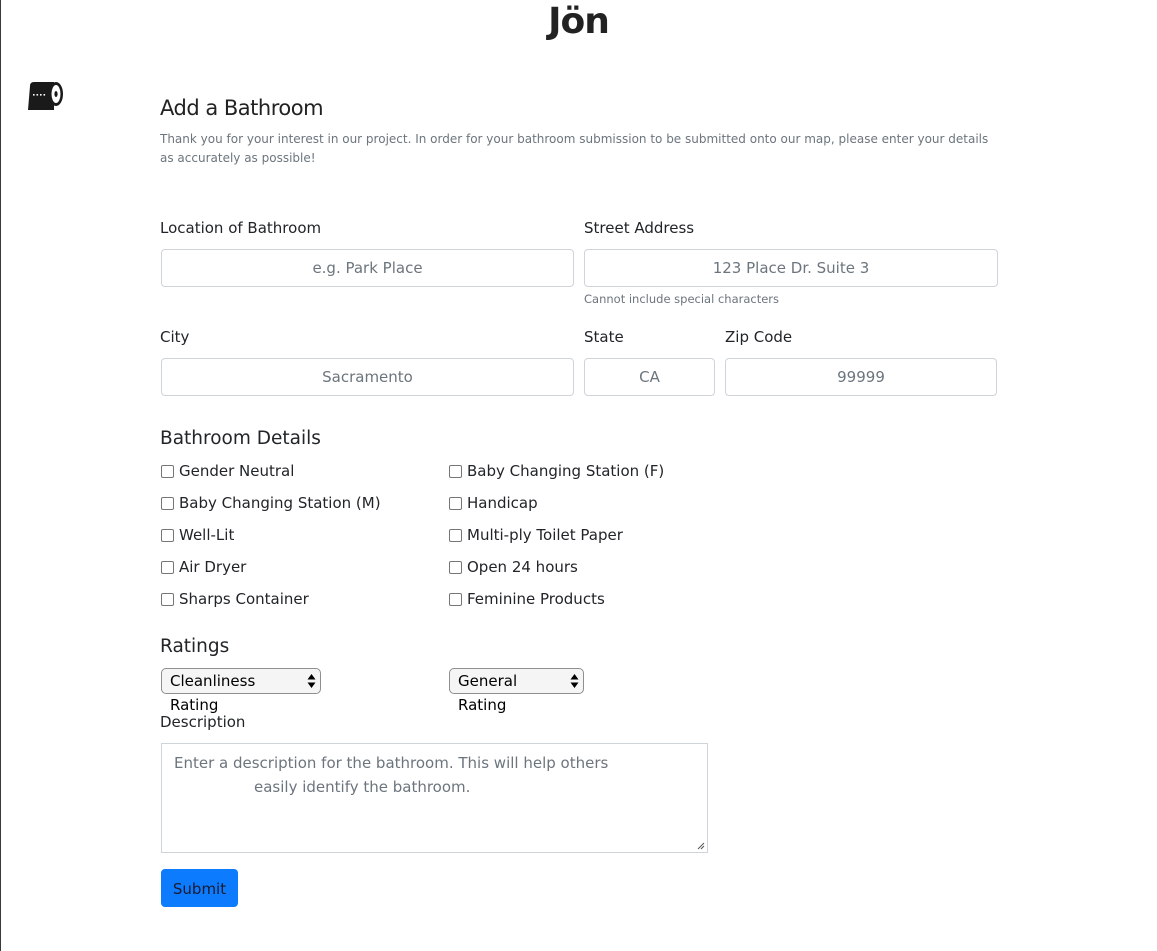 This screenshot has height=951, width=1157. I want to click on baby-changing-m-checkbox: Baby Changing Station (M), so click(271, 503).